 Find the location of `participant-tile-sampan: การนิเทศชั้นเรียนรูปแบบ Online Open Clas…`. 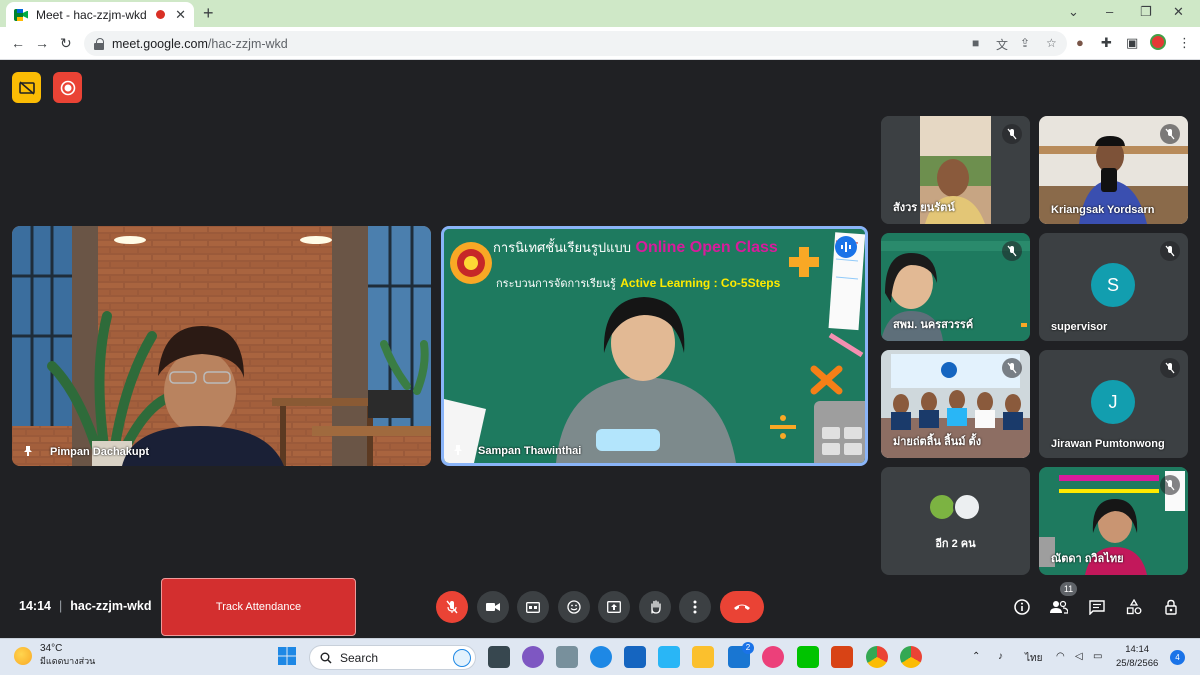

participant-tile-sampan: การนิเทศชั้นเรียนรูปแบบ Online Open Clas… is located at coordinates (654, 346).